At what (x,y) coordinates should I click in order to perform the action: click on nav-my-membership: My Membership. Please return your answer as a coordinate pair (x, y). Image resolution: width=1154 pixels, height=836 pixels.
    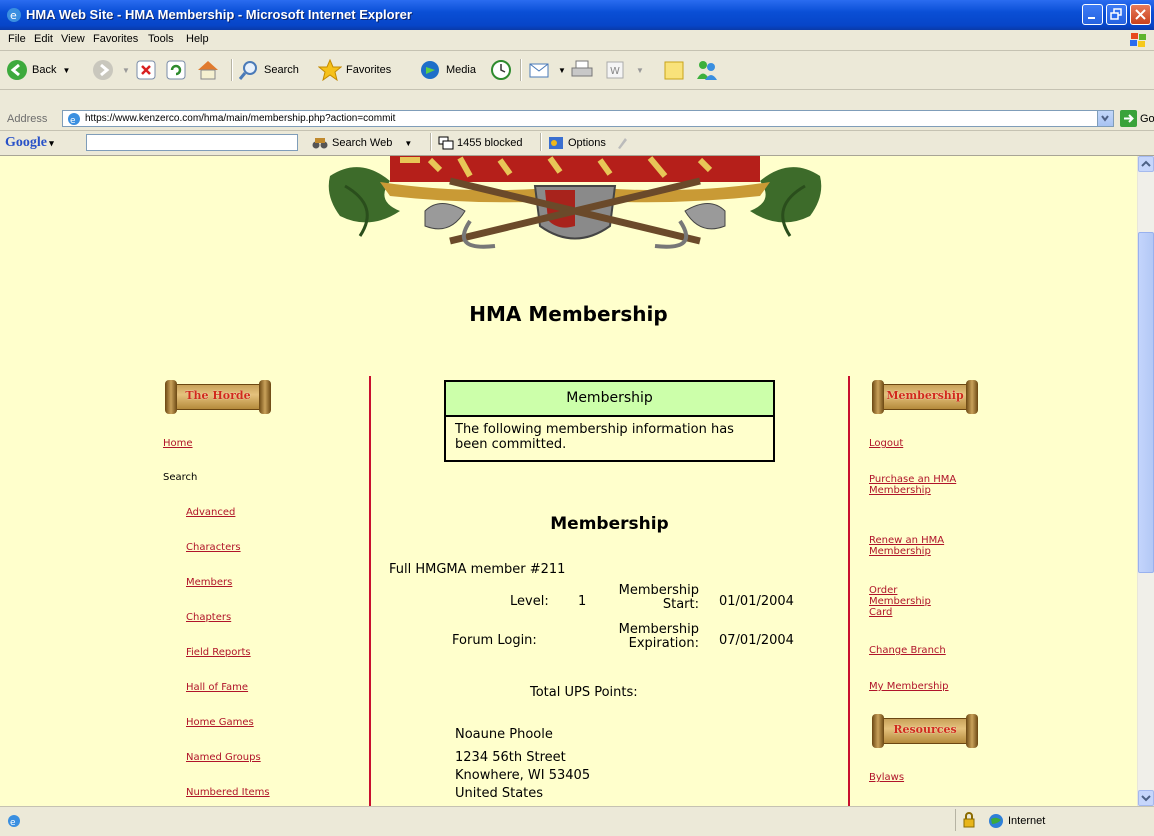
    Looking at the image, I should click on (909, 686).